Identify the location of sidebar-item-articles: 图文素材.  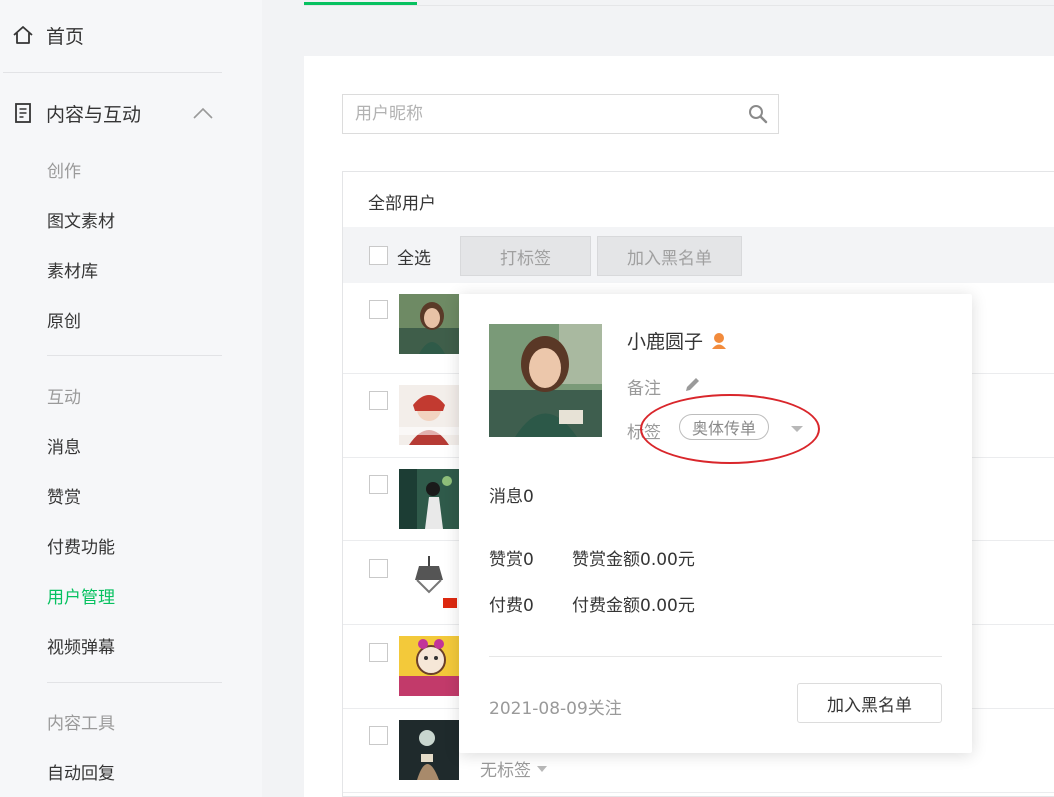
(81, 219).